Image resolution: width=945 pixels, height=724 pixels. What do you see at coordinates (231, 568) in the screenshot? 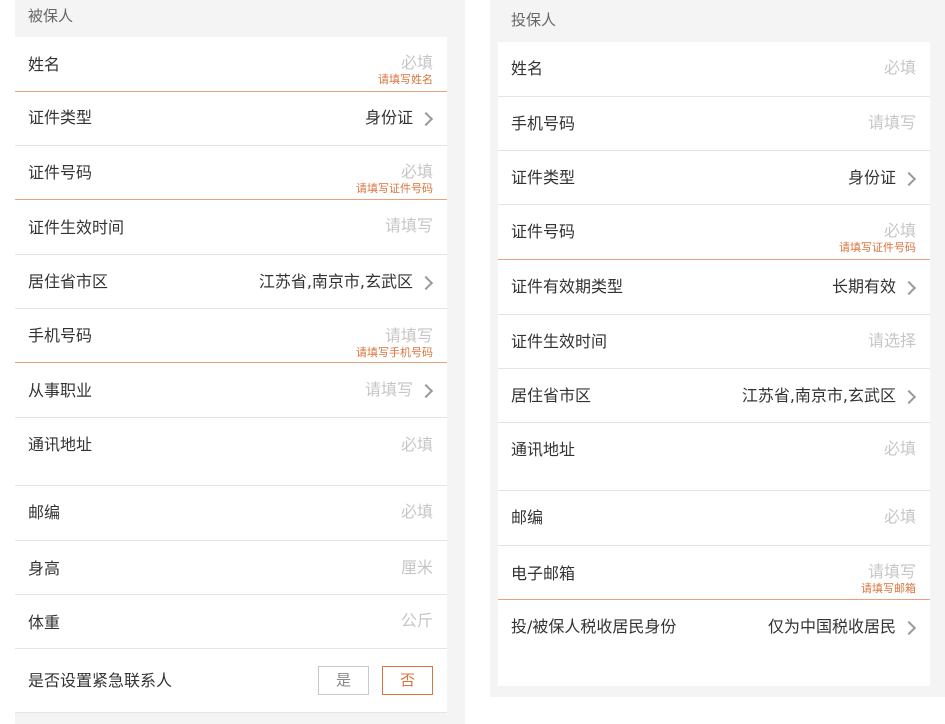
I see `insured-height-row: 身高 厘米` at bounding box center [231, 568].